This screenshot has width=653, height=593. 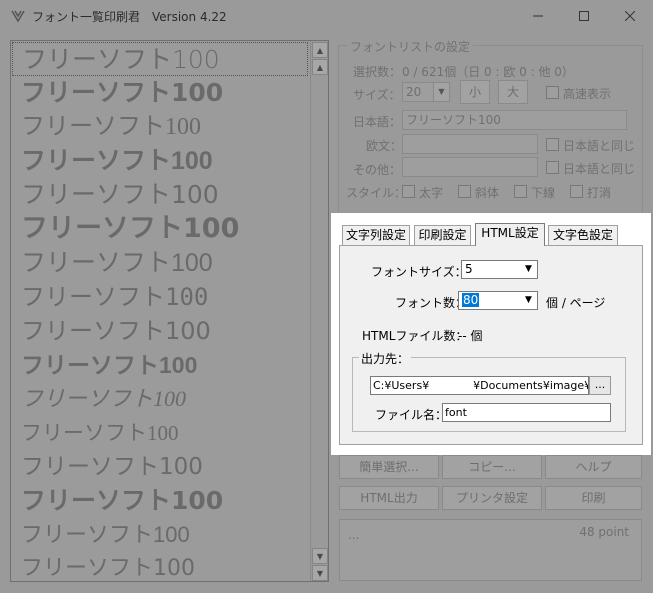 What do you see at coordinates (470, 336) in the screenshot?
I see `html-file-count-value: -- 個` at bounding box center [470, 336].